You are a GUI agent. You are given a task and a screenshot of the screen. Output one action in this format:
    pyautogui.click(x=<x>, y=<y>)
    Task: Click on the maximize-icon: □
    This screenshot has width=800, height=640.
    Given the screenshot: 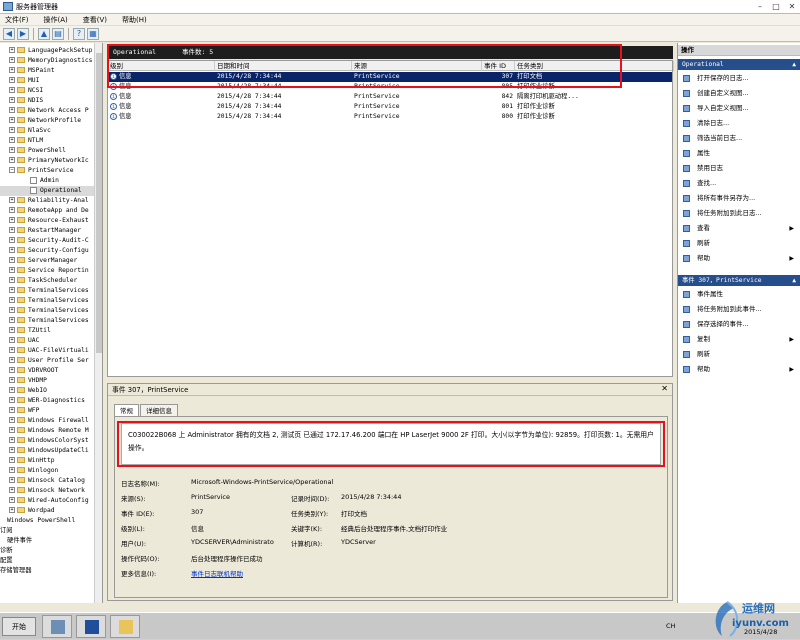 What is the action you would take?
    pyautogui.click(x=776, y=6)
    